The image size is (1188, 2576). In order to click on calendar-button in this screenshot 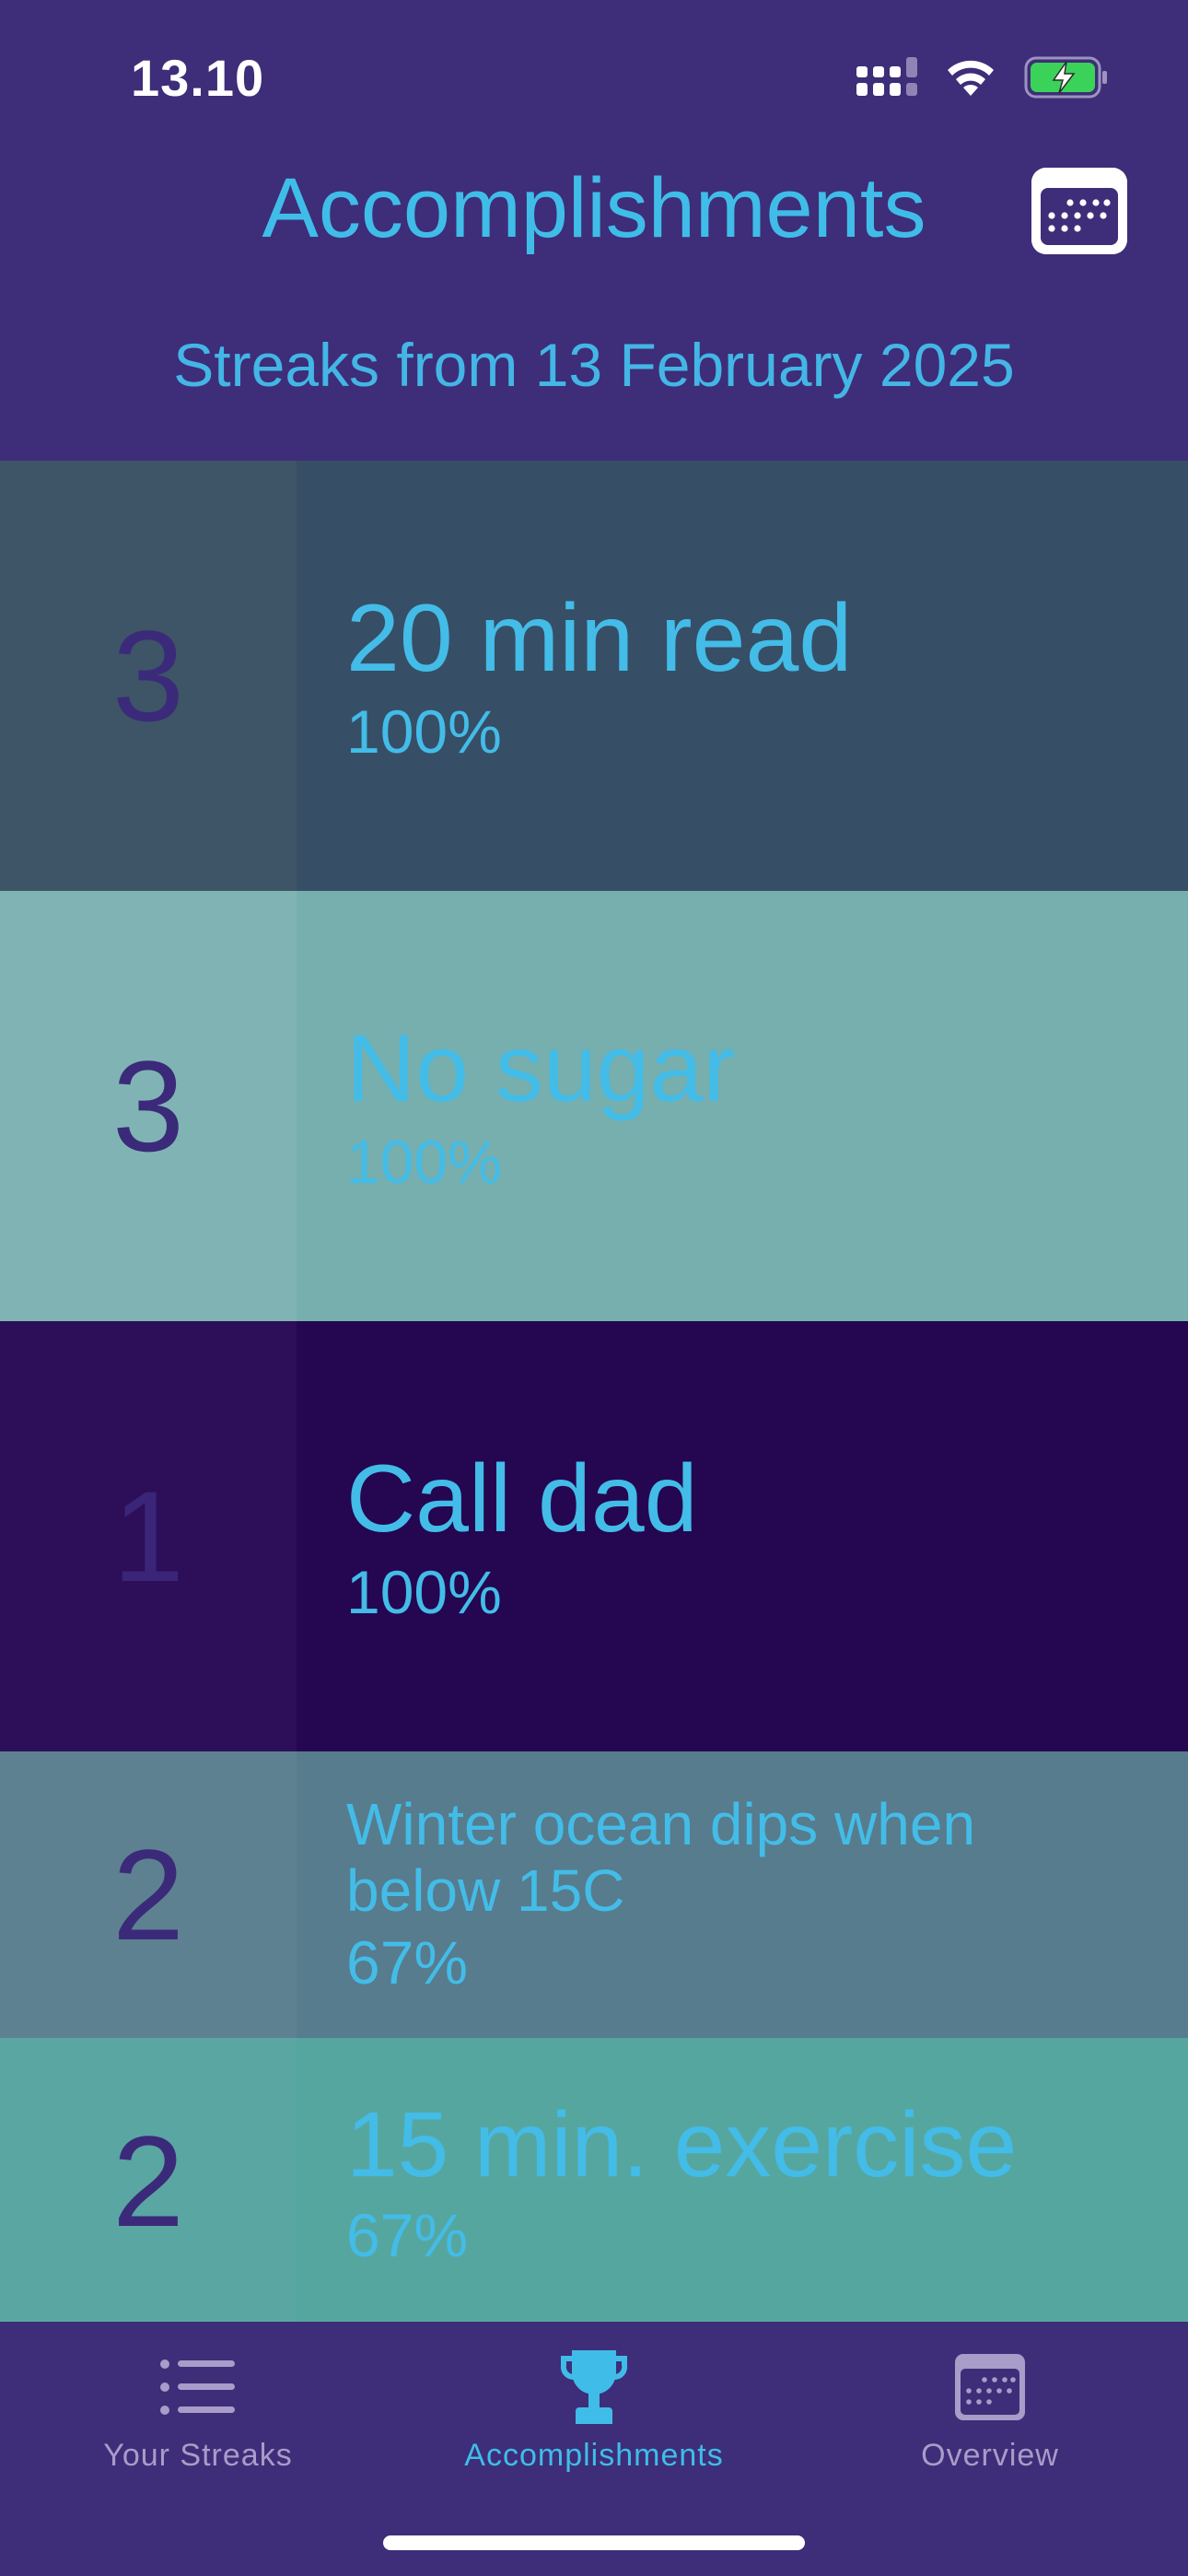, I will do `click(1079, 211)`.